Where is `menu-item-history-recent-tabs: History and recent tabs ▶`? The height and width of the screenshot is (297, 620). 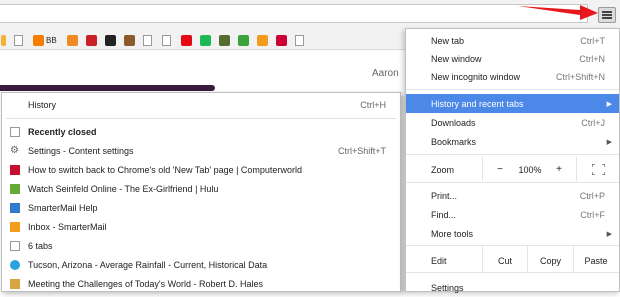
menu-item-history-recent-tabs: History and recent tabs ▶ is located at coordinates (512, 103).